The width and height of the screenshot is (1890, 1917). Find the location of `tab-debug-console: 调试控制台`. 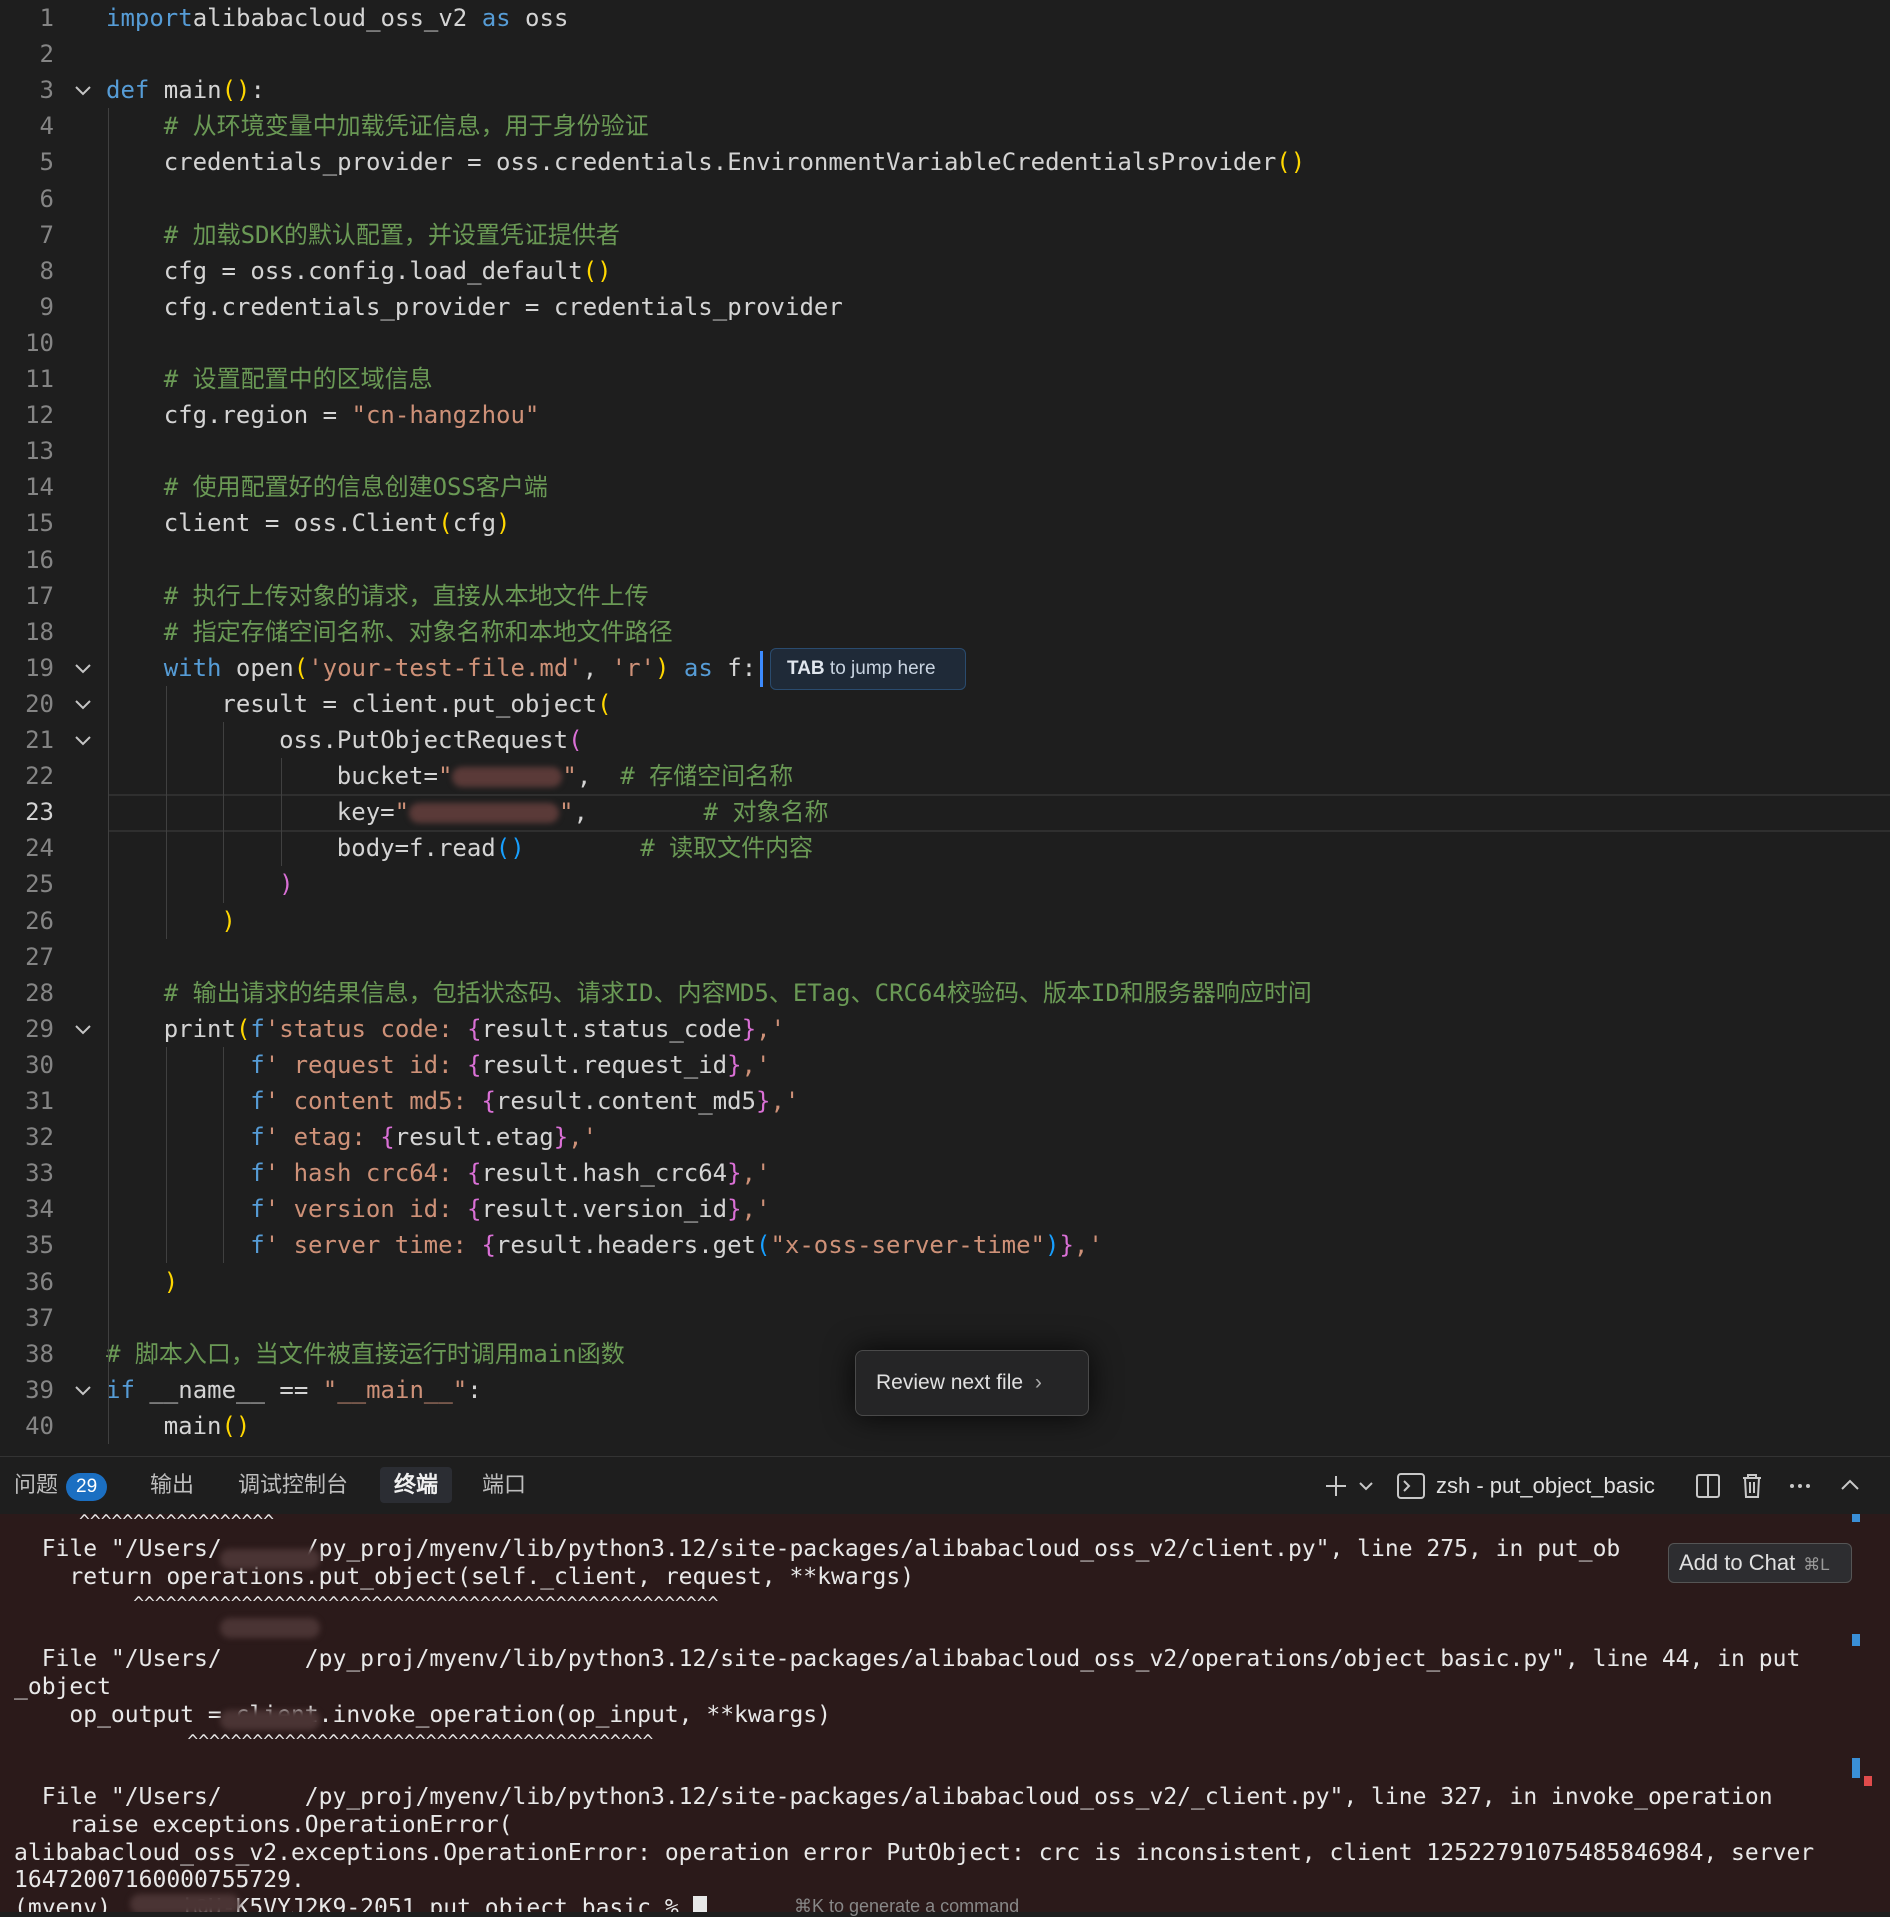

tab-debug-console: 调试控制台 is located at coordinates (293, 1485).